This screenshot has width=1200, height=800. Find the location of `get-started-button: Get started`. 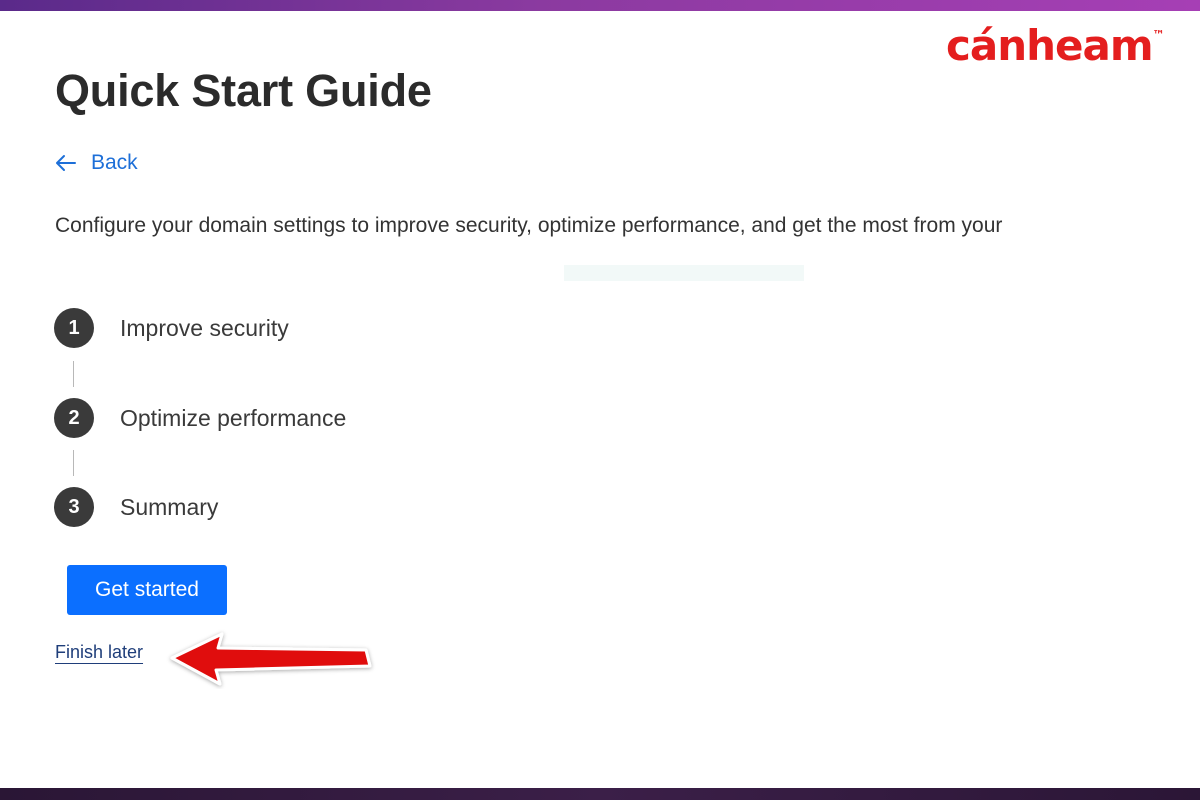

get-started-button: Get started is located at coordinates (147, 590).